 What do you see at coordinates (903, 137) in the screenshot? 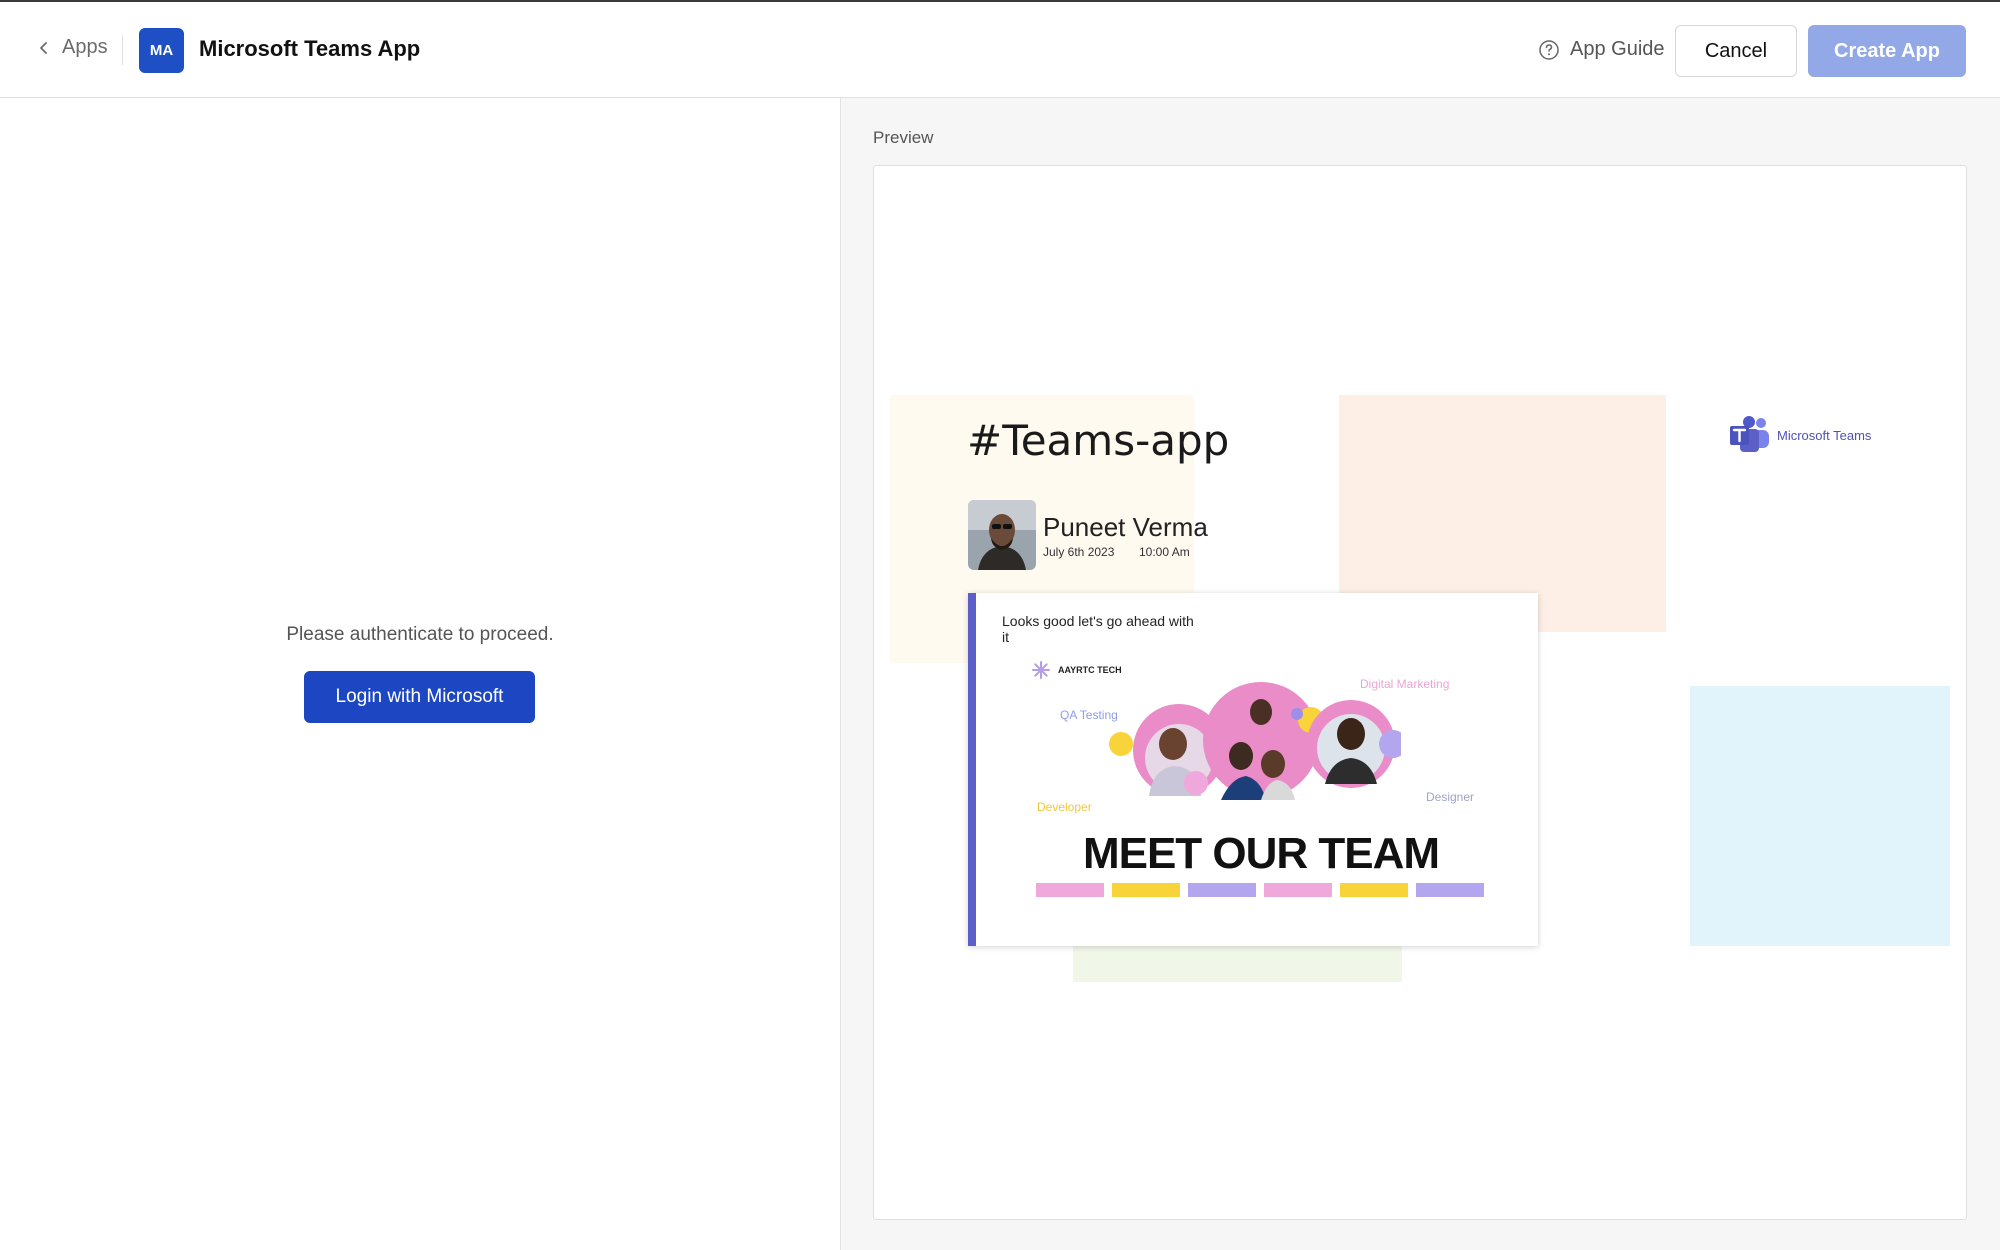
I see `preview-label: Preview` at bounding box center [903, 137].